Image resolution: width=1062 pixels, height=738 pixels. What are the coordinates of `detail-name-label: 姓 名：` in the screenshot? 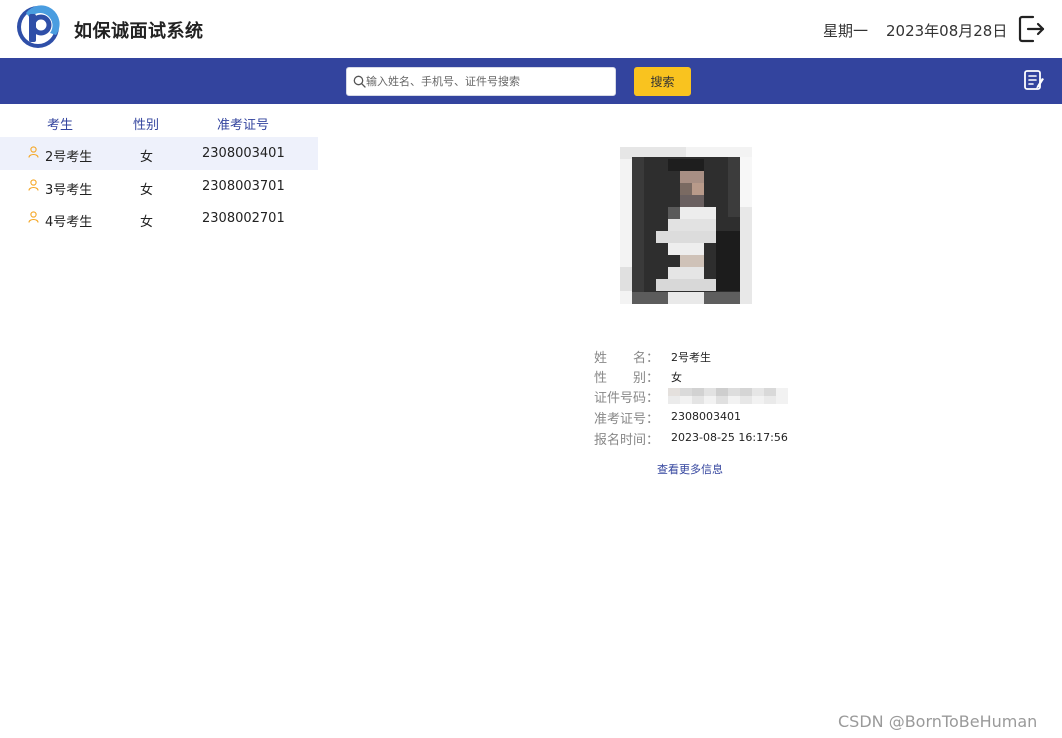 It's located at (627, 358).